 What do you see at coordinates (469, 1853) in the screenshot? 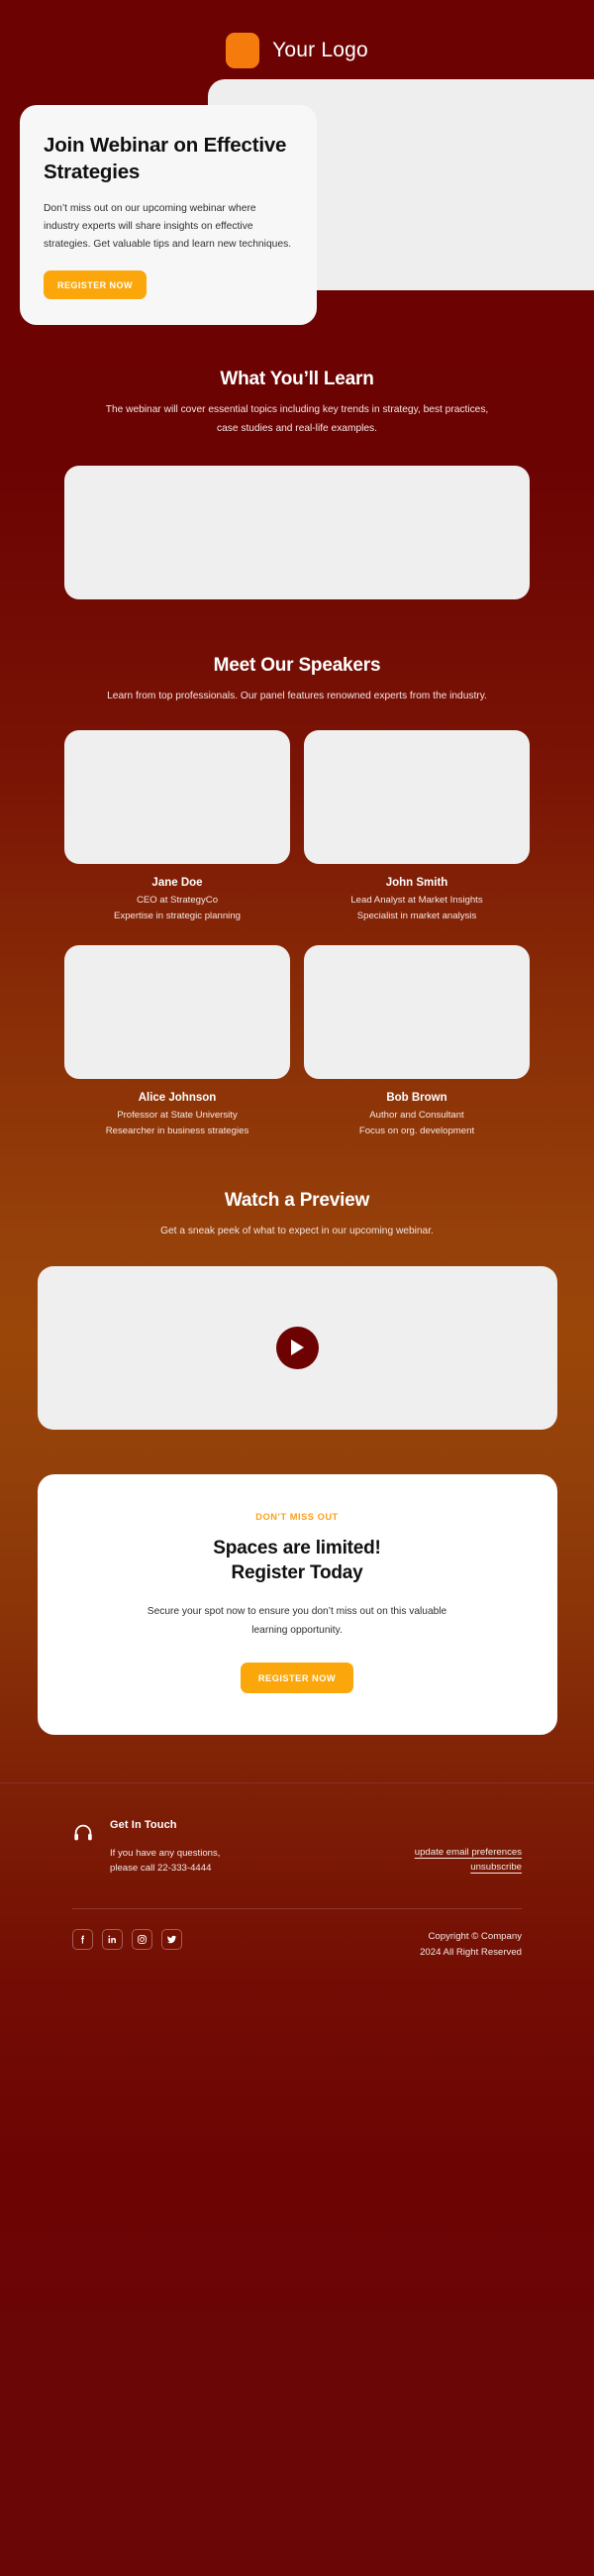
I see `update-email-preferences-link: update email preferences` at bounding box center [469, 1853].